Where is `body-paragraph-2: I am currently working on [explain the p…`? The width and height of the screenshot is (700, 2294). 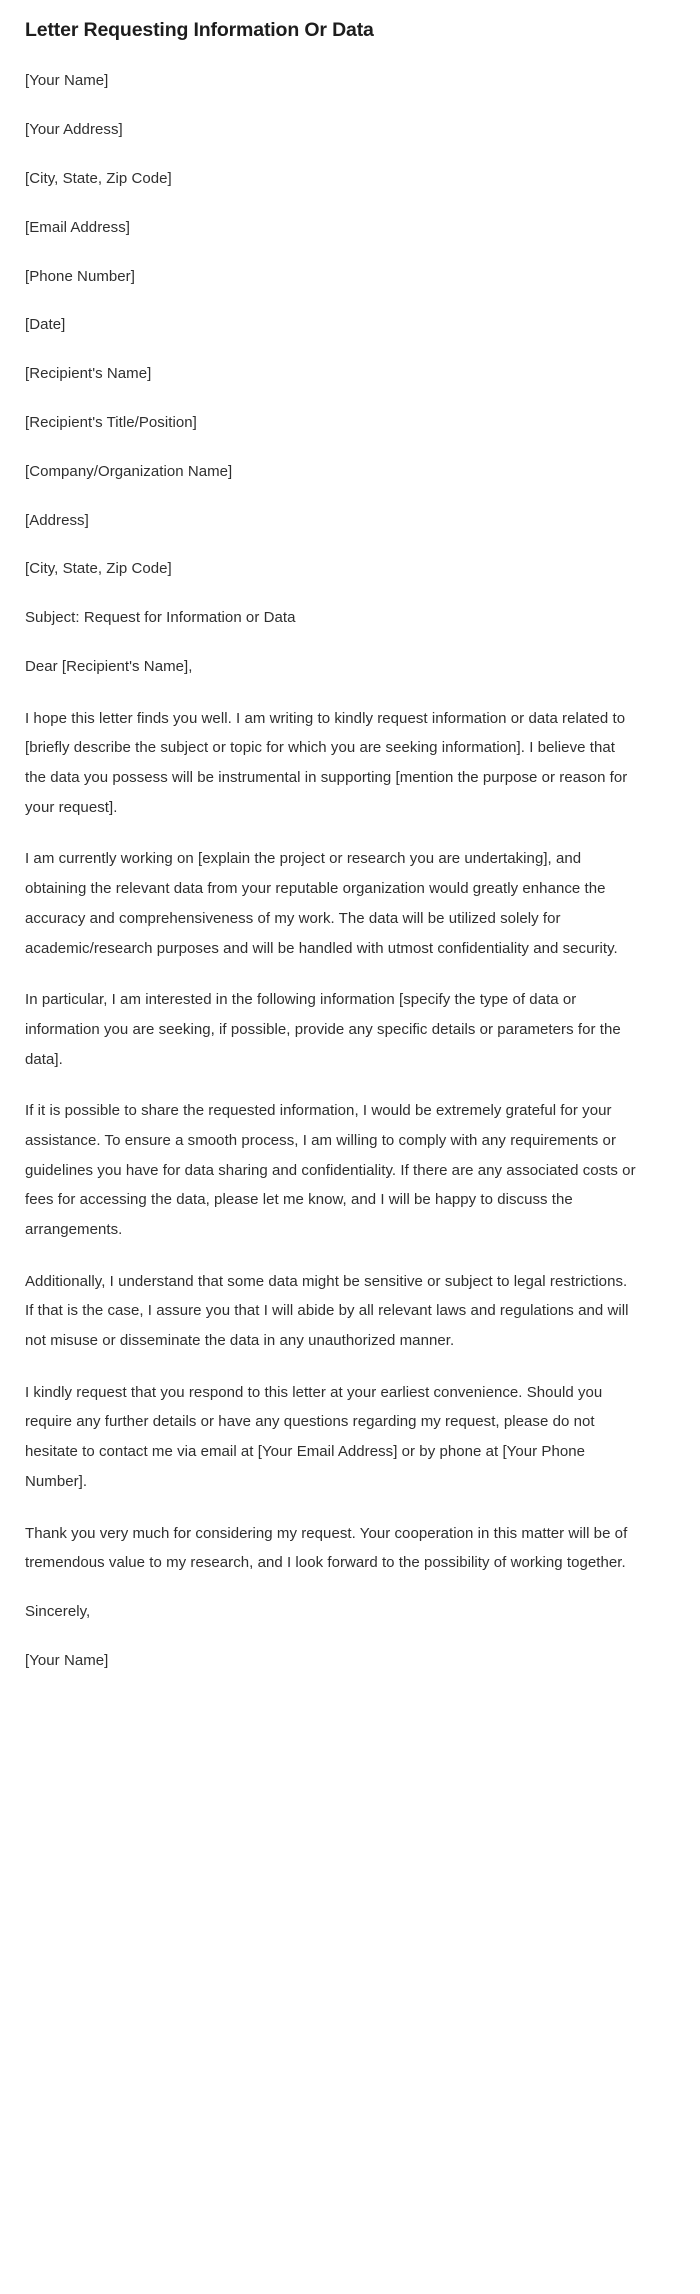
body-paragraph-2: I am currently working on [explain the p… is located at coordinates (321, 903).